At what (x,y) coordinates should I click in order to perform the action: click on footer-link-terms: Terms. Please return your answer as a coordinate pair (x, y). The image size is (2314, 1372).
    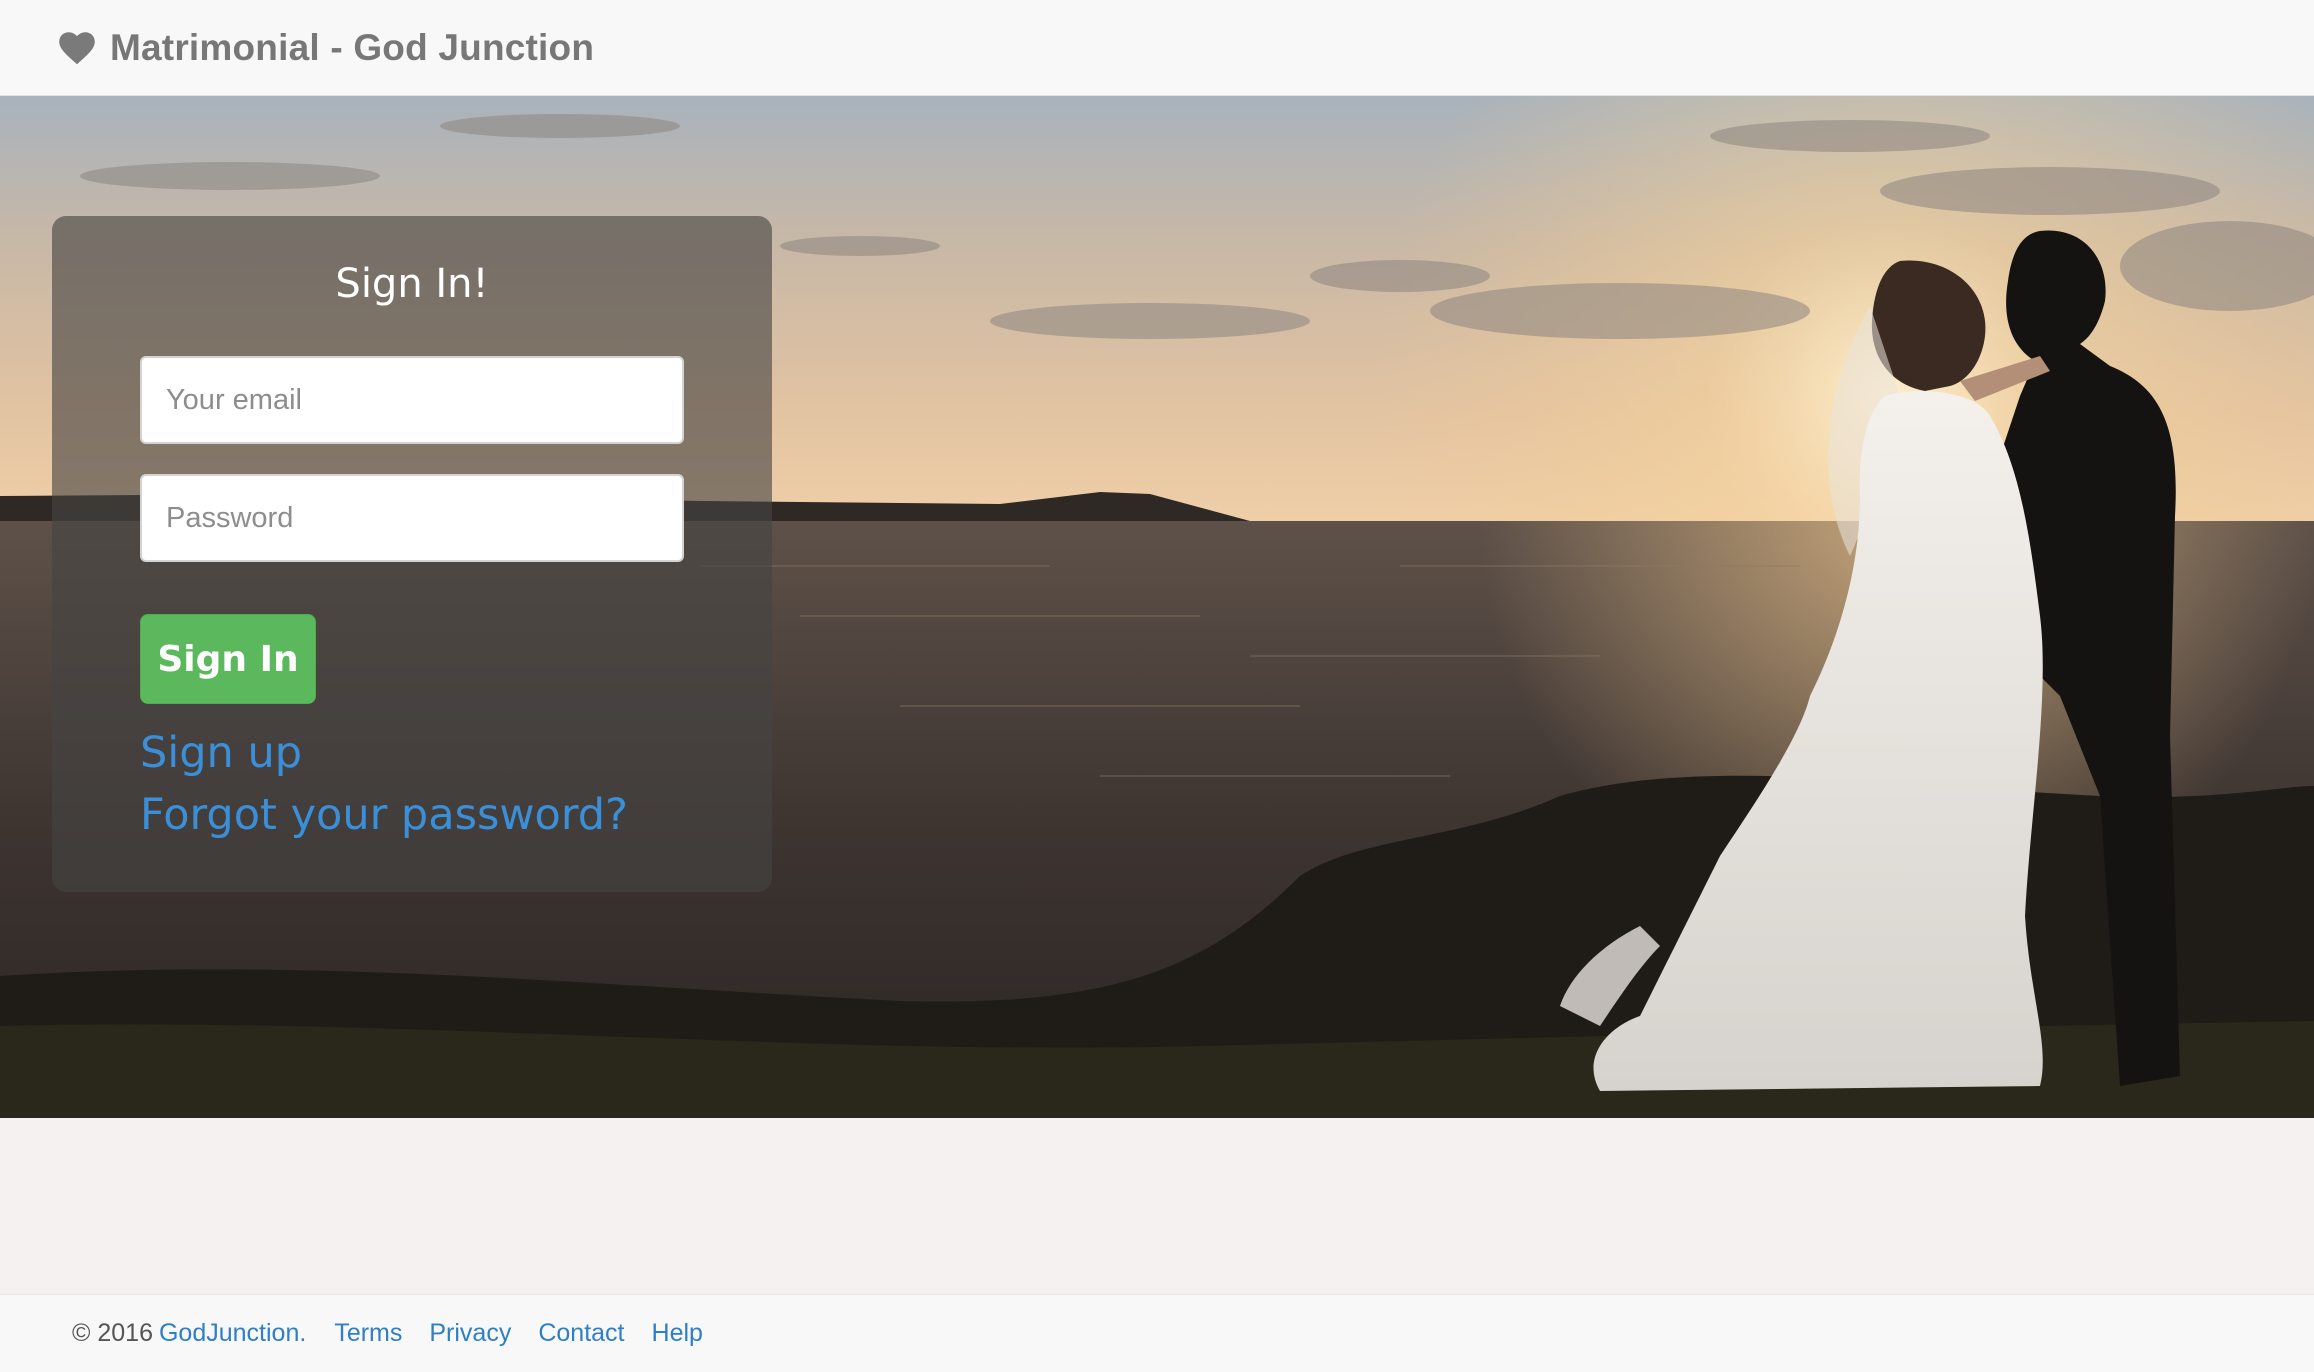
    Looking at the image, I should click on (368, 1333).